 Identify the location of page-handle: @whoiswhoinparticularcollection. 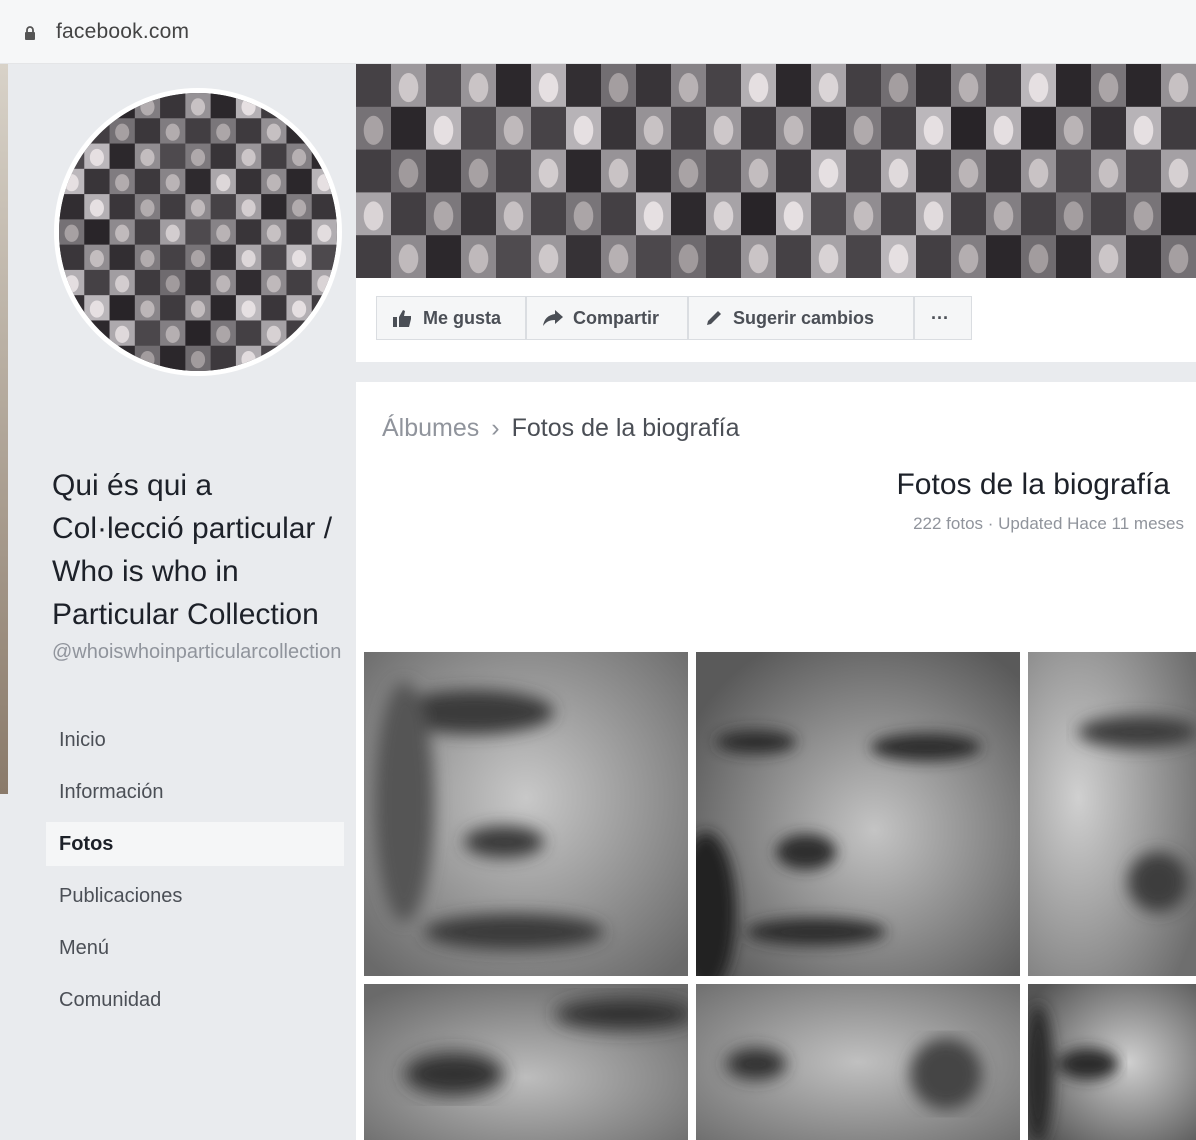
(202, 652).